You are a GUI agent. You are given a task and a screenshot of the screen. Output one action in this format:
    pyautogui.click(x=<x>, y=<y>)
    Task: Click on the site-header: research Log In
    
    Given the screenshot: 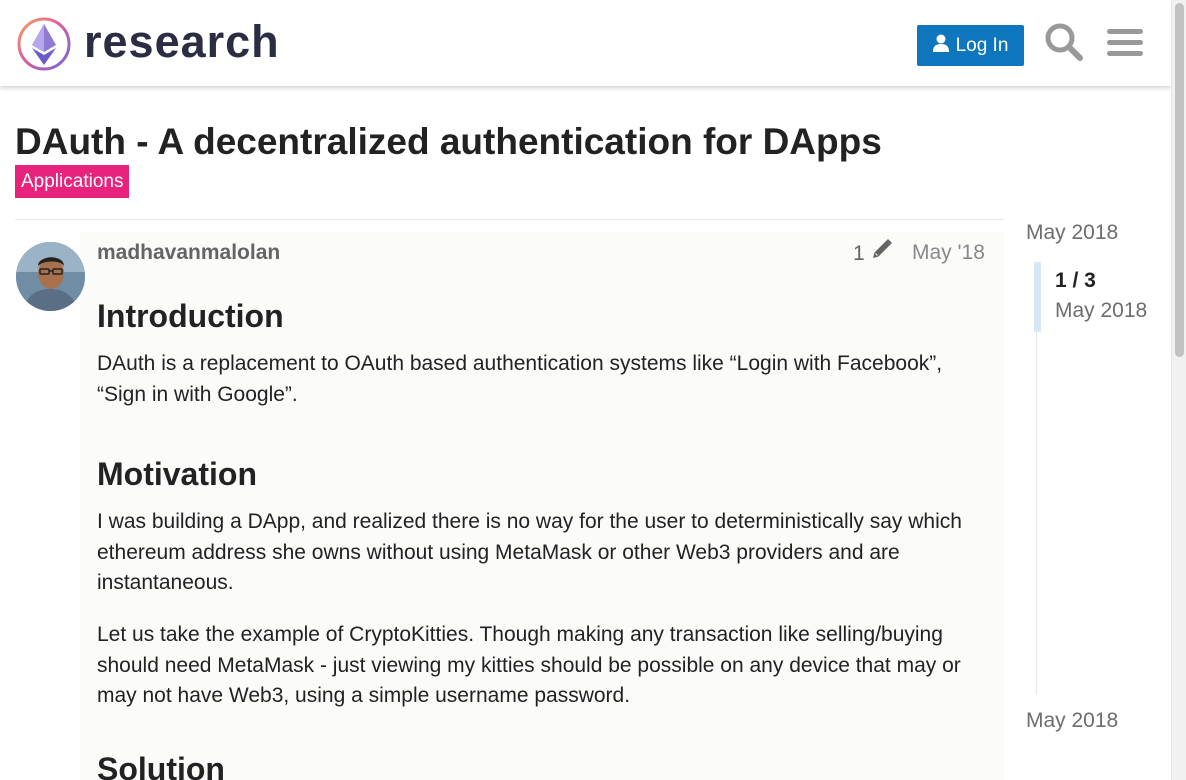 What is the action you would take?
    pyautogui.click(x=585, y=43)
    